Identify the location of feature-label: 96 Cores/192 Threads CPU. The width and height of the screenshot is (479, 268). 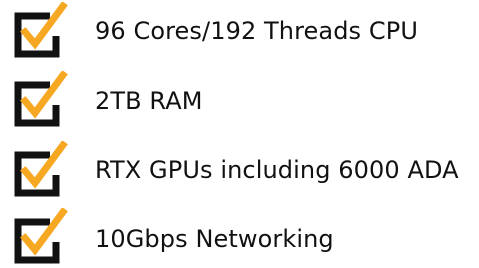
(256, 31).